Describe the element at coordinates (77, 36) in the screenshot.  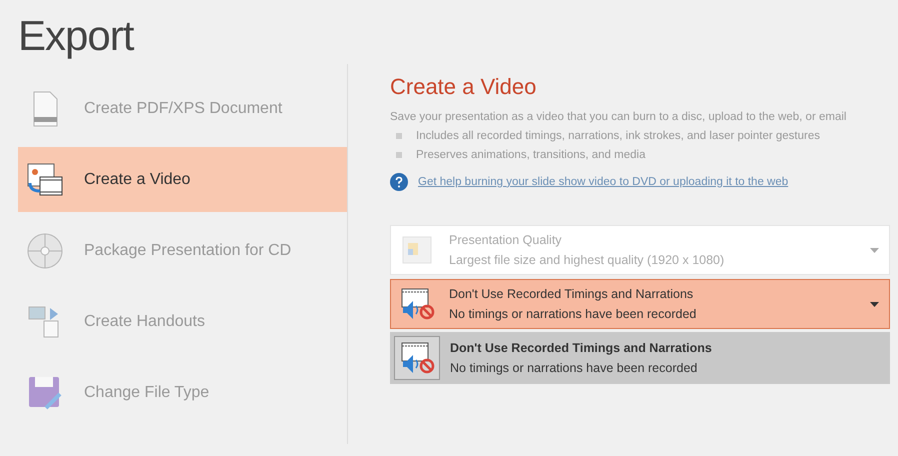
I see `page-title: Export` at that location.